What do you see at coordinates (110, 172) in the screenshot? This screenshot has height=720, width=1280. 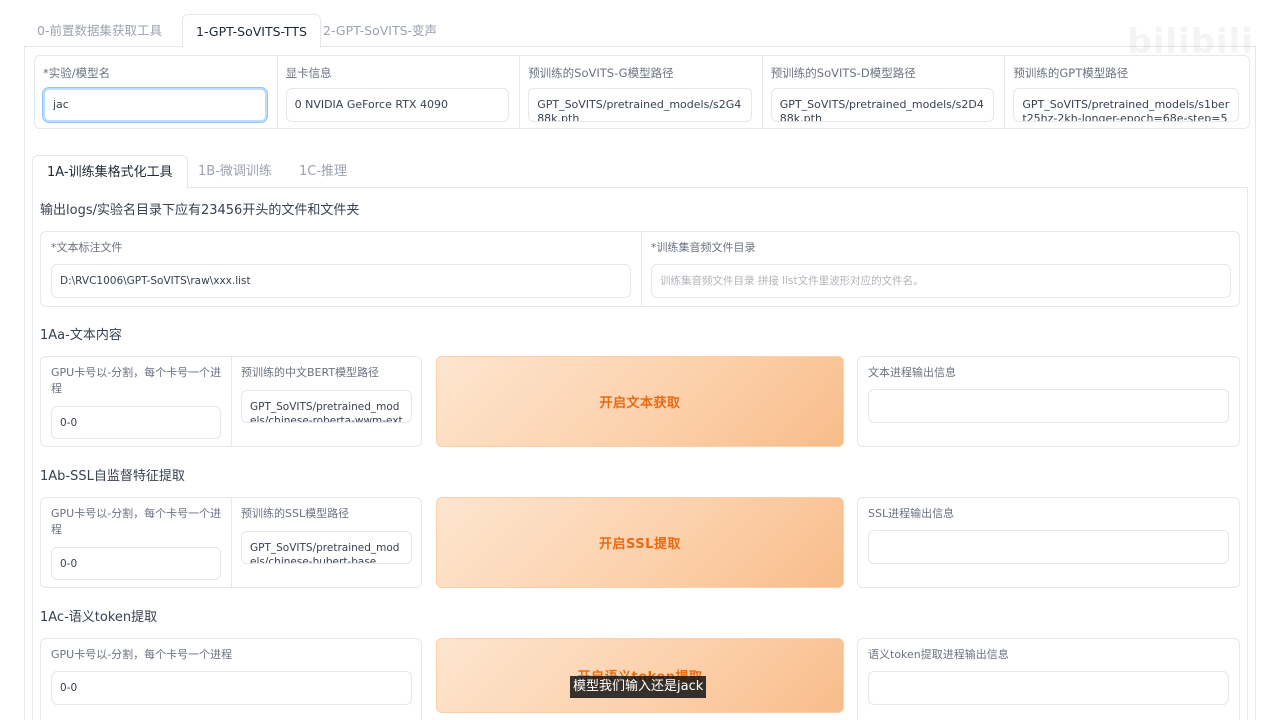 I see `tab-dataset-format: 1A-训练集格式化工具` at bounding box center [110, 172].